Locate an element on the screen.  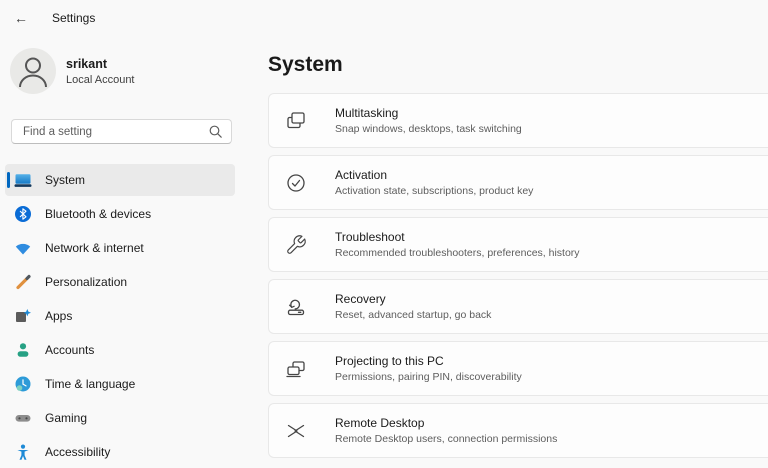
account-name: srikant is located at coordinates (86, 63).